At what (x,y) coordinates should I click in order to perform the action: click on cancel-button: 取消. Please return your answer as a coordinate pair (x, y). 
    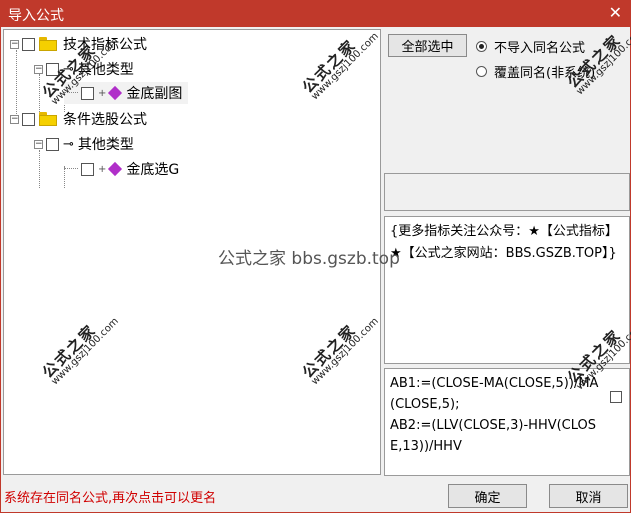
    Looking at the image, I should click on (588, 496).